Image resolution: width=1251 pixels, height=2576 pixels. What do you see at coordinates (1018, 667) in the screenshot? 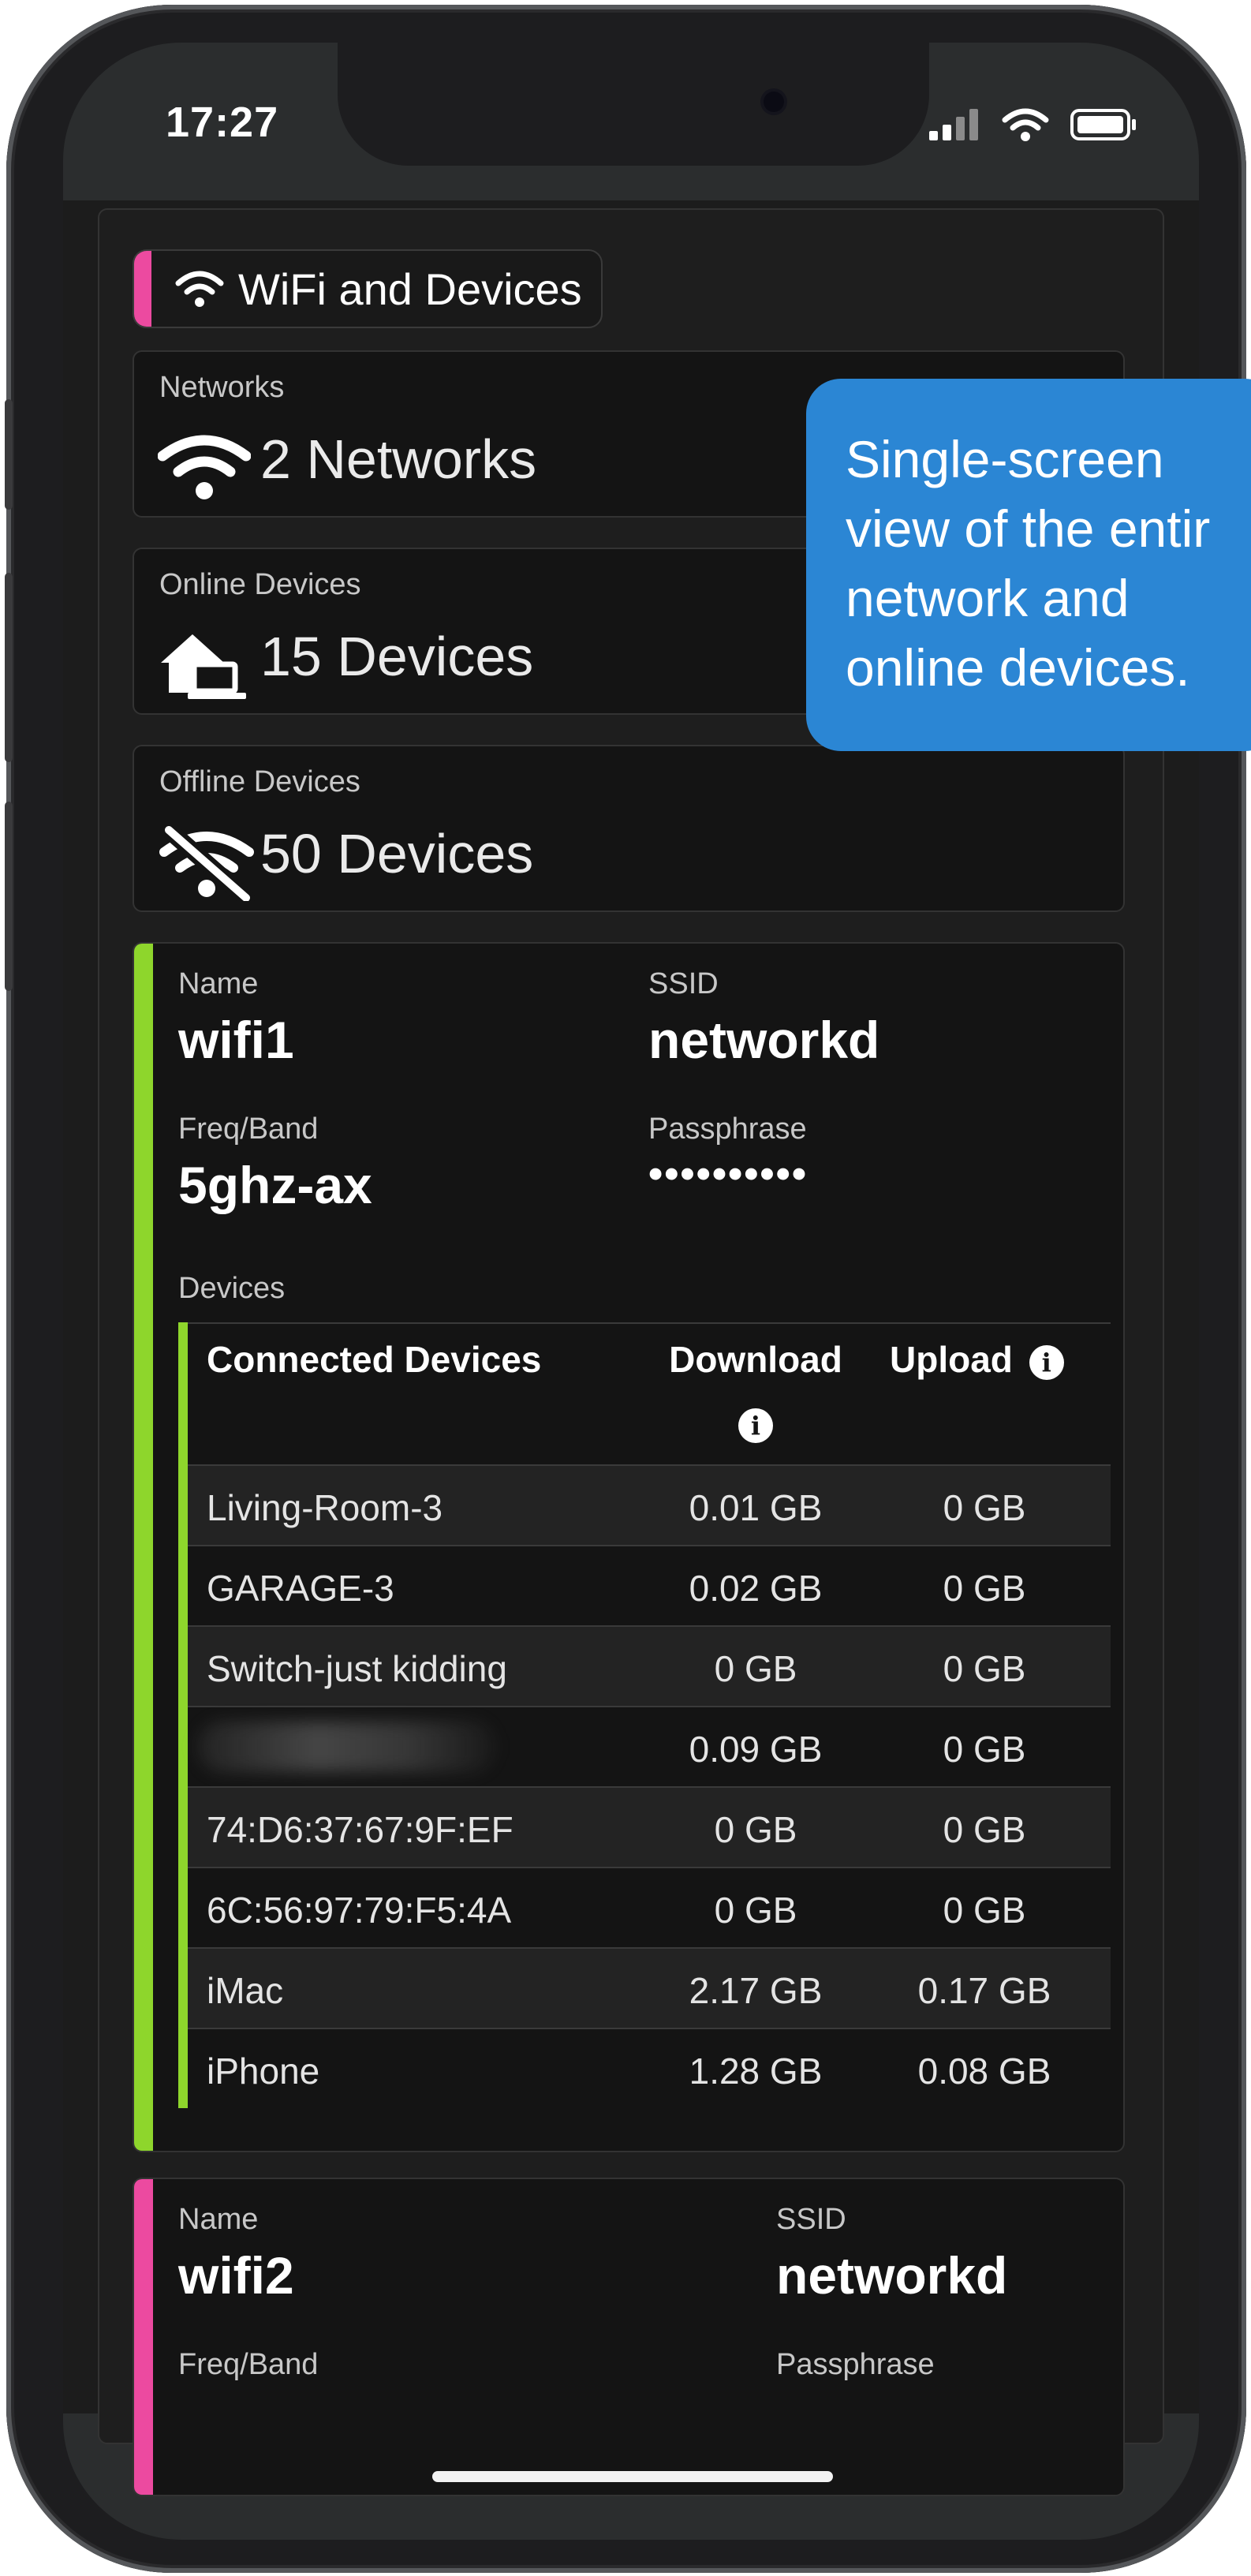
I see `callout-line: online devices.` at bounding box center [1018, 667].